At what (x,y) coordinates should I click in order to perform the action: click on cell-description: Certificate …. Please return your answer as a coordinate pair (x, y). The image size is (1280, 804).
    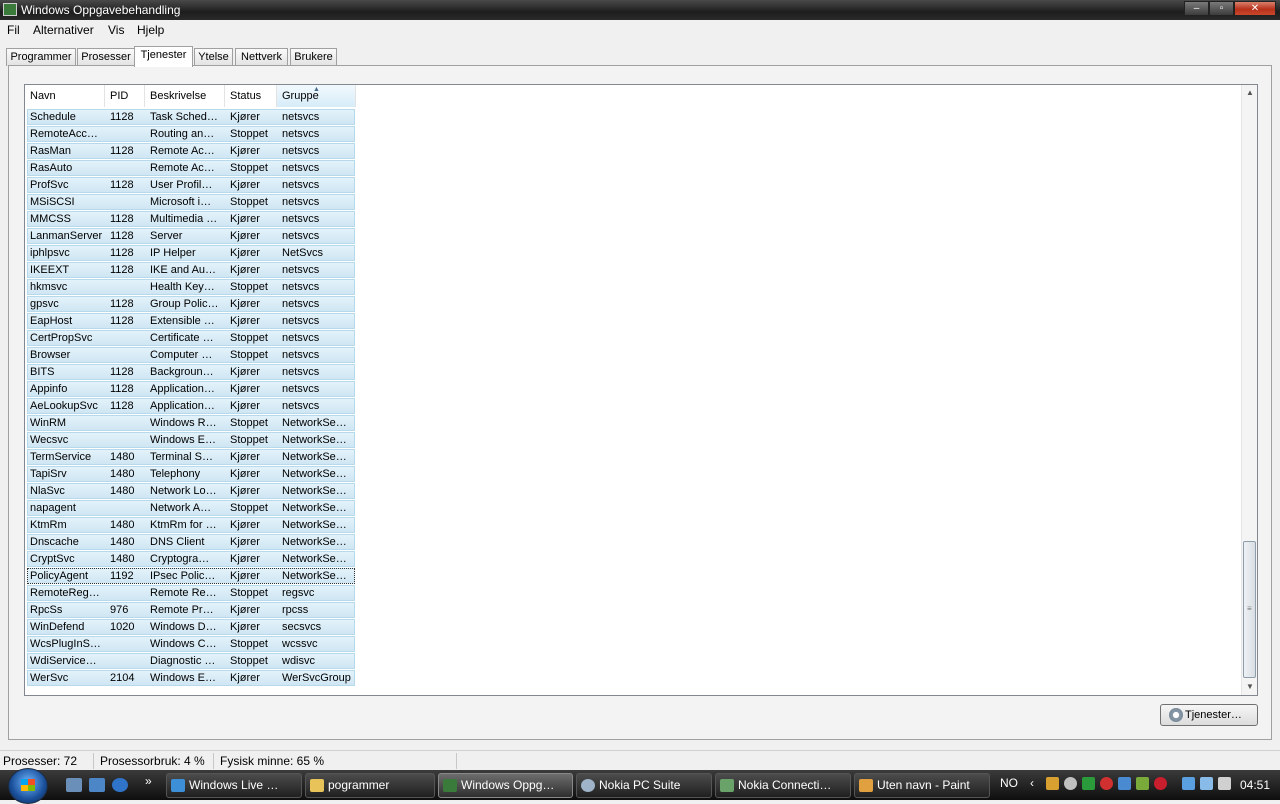
    Looking at the image, I should click on (182, 338).